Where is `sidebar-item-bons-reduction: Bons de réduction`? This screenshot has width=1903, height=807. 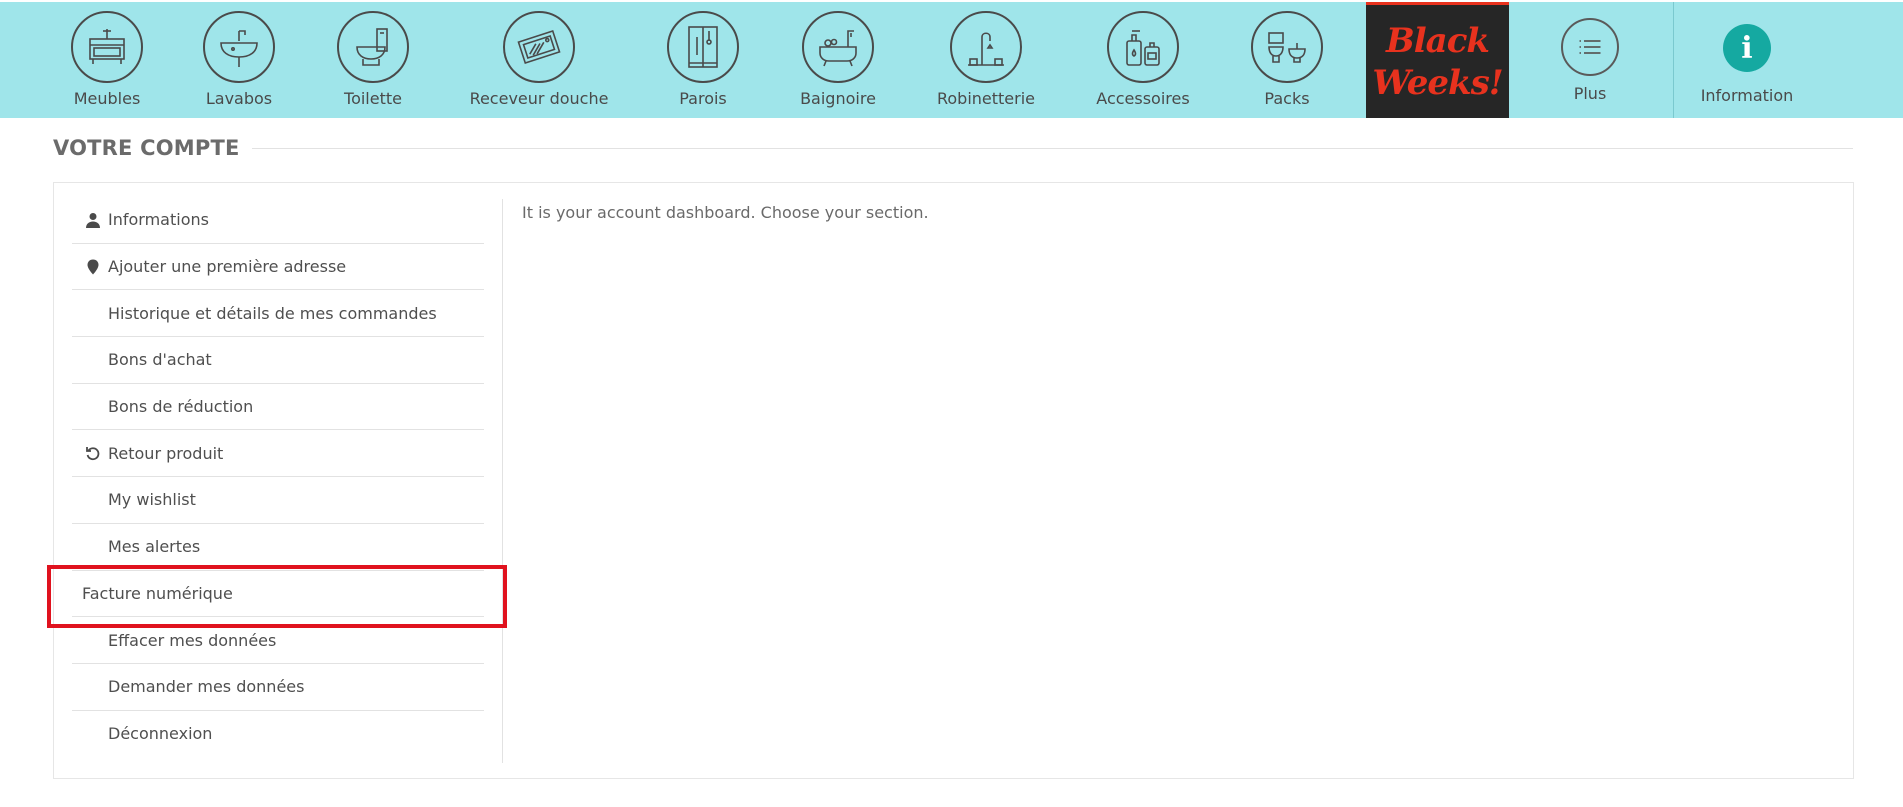
sidebar-item-bons-reduction: Bons de réduction is located at coordinates (278, 407).